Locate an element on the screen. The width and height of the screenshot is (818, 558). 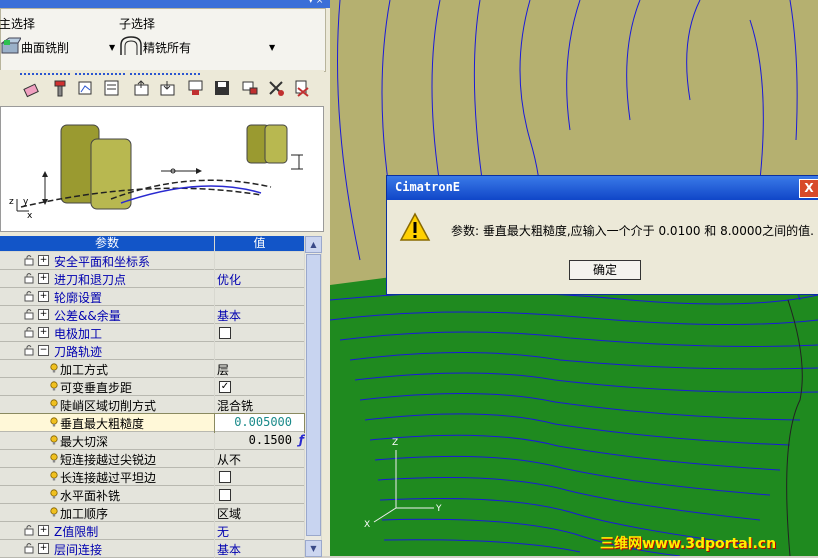
grid-row: 水平面补铣 is located at coordinates (152, 495).